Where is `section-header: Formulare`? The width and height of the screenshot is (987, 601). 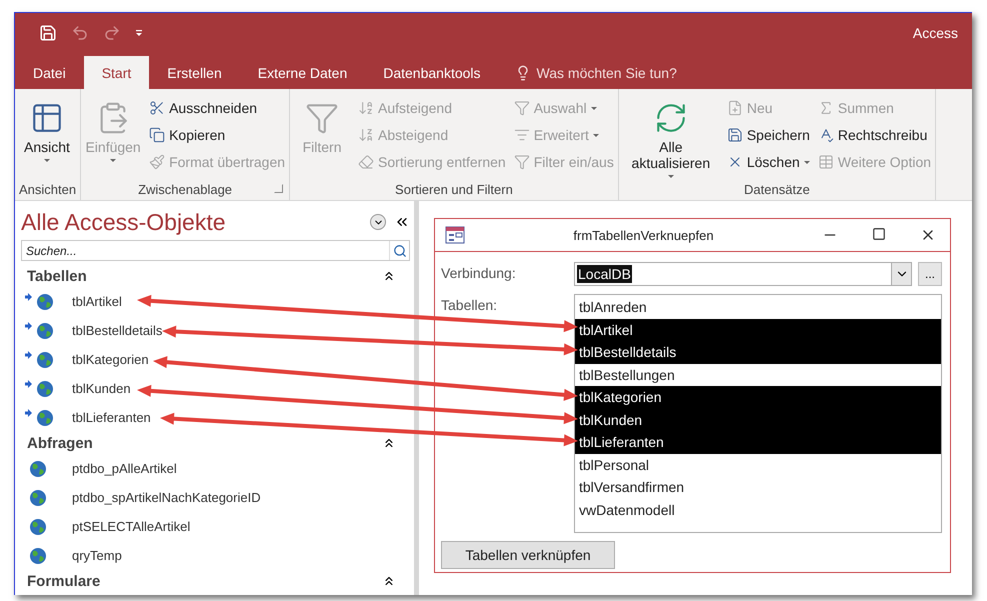 section-header: Formulare is located at coordinates (215, 581).